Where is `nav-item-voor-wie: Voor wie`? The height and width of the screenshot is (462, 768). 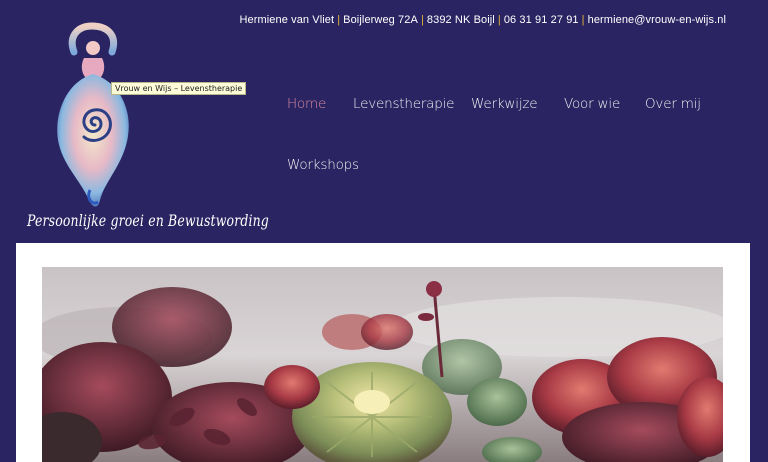
nav-item-voor-wie: Voor wie is located at coordinates (592, 104).